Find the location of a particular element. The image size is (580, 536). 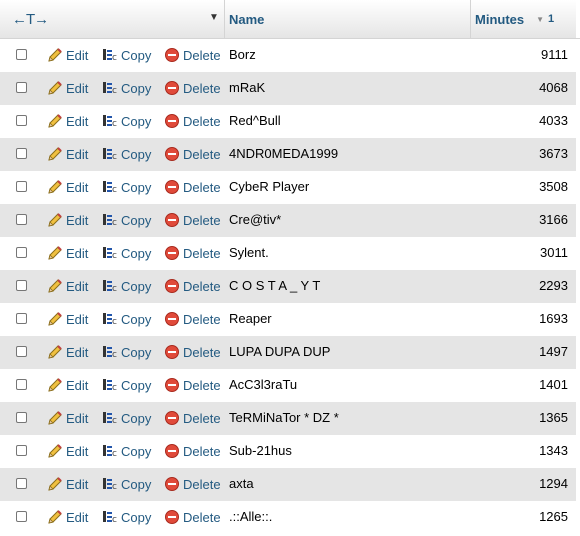

column-header-minutes-label: Minutes is located at coordinates (499, 19).